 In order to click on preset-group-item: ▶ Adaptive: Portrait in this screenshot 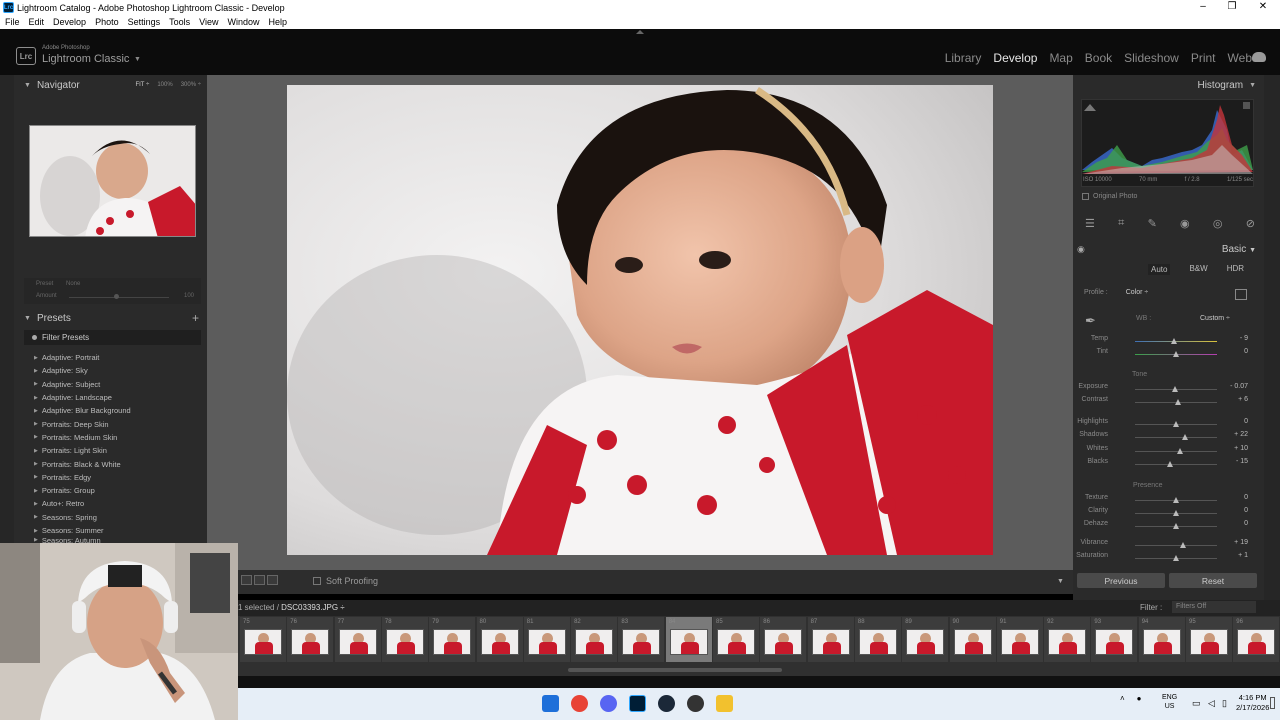, I will do `click(115, 357)`.